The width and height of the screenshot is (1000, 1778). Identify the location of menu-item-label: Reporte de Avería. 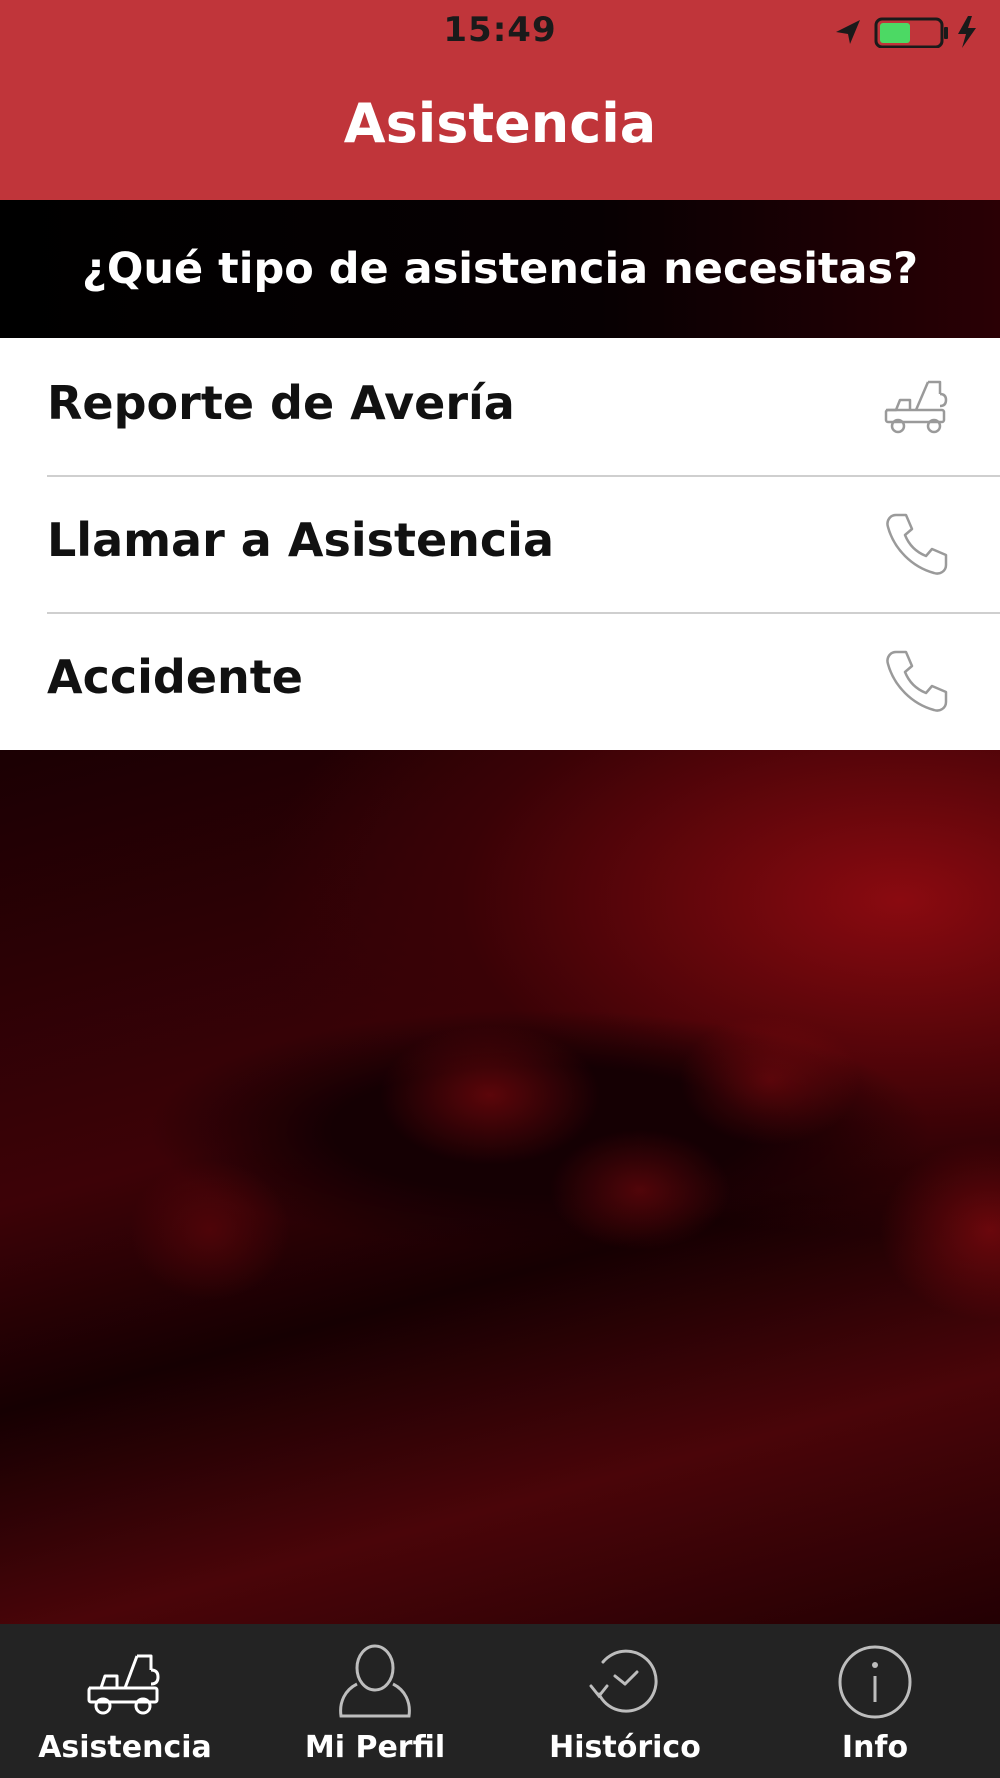
(281, 403).